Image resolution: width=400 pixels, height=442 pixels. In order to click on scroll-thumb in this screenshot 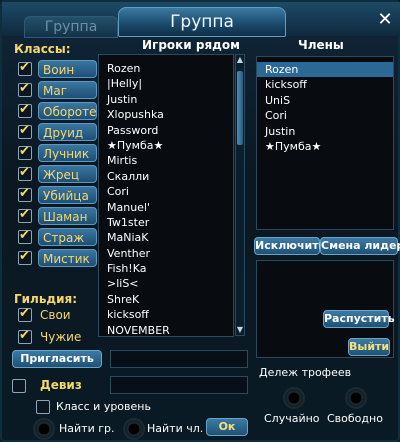, I will do `click(240, 108)`.